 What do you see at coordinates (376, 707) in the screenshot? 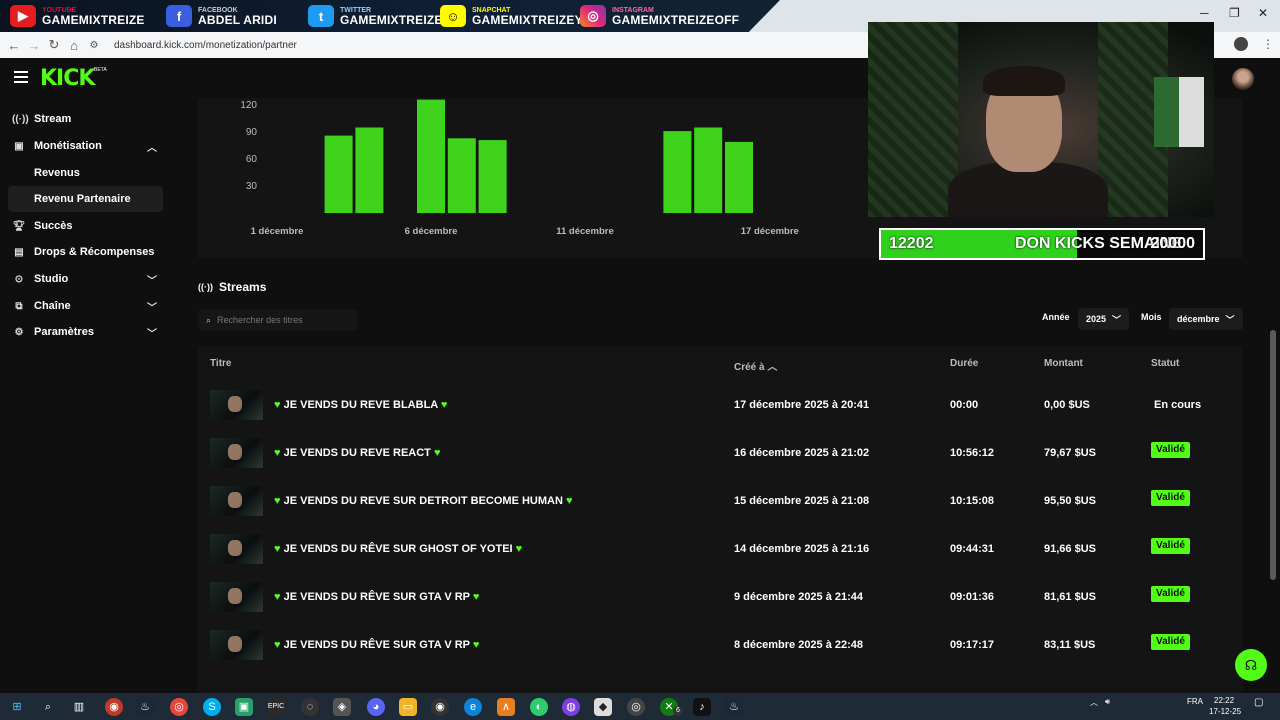
I see `discord-icon: ◕` at bounding box center [376, 707].